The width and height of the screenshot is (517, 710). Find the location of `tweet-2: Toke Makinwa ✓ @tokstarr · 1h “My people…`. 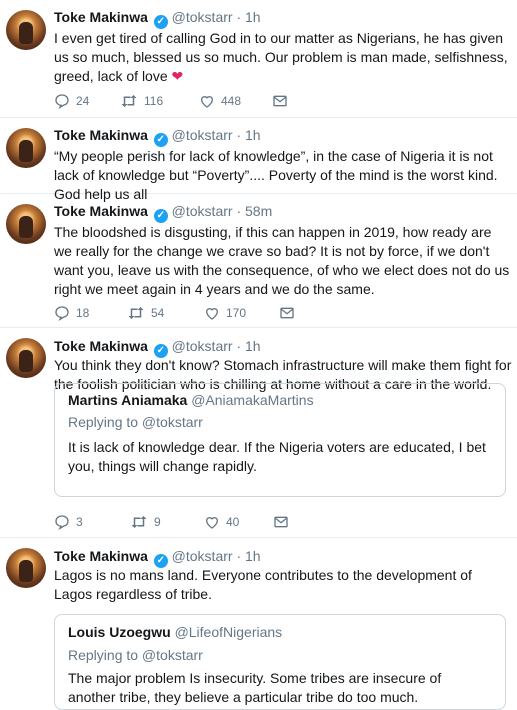

tweet-2: Toke Makinwa ✓ @tokstarr · 1h “My people… is located at coordinates (258, 160).